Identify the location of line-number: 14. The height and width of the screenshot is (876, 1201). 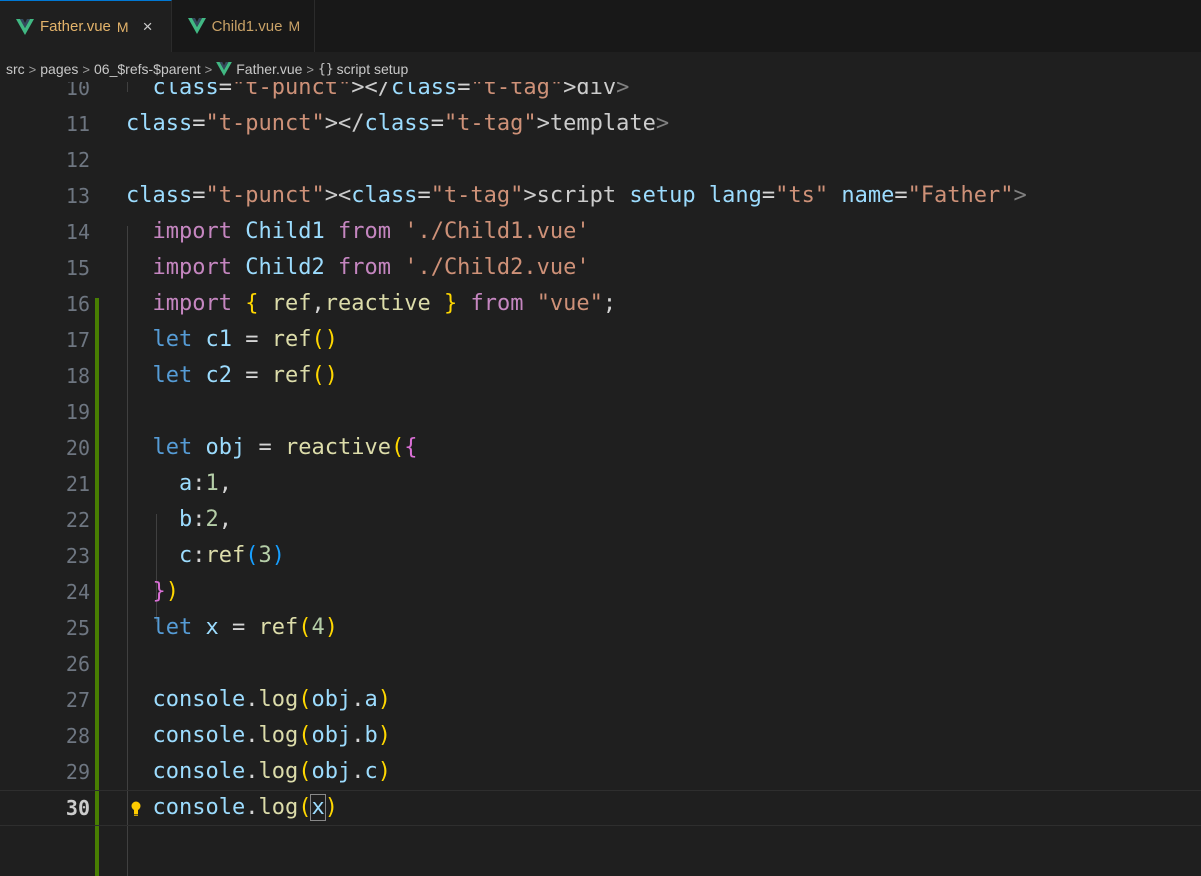
(77, 232).